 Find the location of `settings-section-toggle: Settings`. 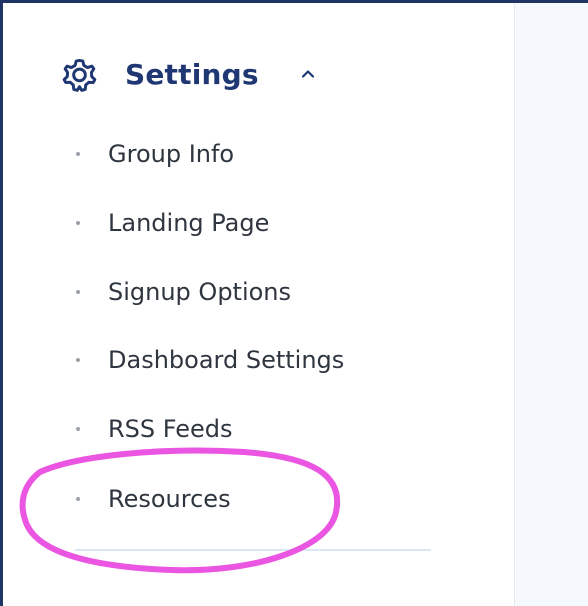

settings-section-toggle: Settings is located at coordinates (188, 74).